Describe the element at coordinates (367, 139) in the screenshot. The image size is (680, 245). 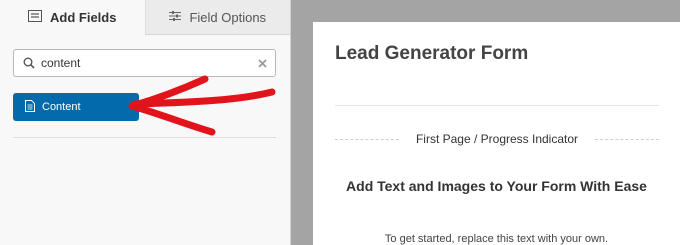
I see `dashed-divider-left` at that location.